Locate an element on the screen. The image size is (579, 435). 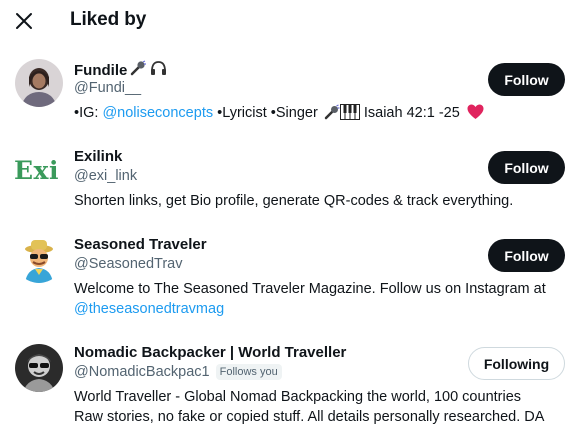
user-handle: @NomadicBackpac1 Follows you is located at coordinates (178, 372).